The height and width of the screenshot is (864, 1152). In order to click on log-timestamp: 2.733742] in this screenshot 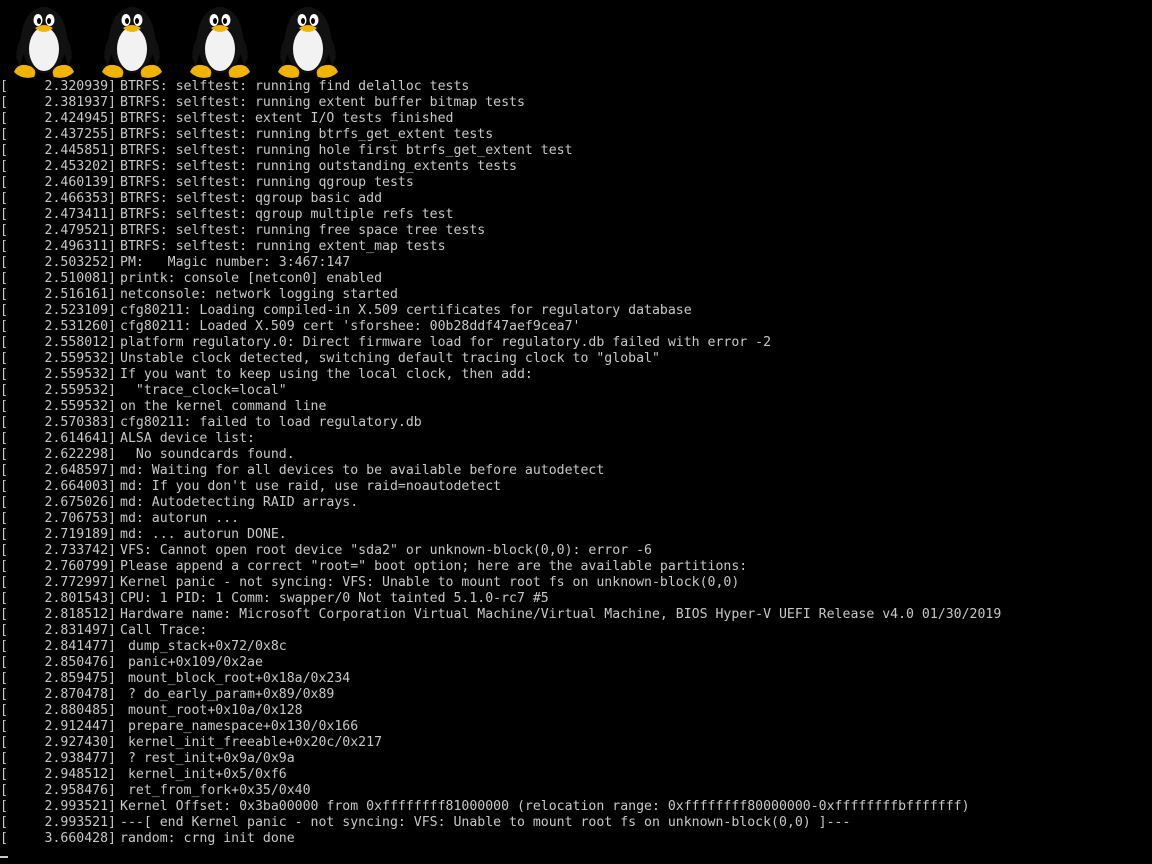, I will do `click(80, 550)`.